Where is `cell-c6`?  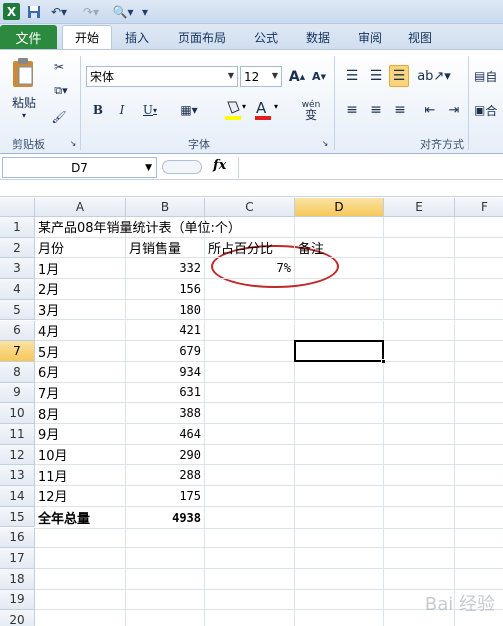
cell-c6 is located at coordinates (250, 331).